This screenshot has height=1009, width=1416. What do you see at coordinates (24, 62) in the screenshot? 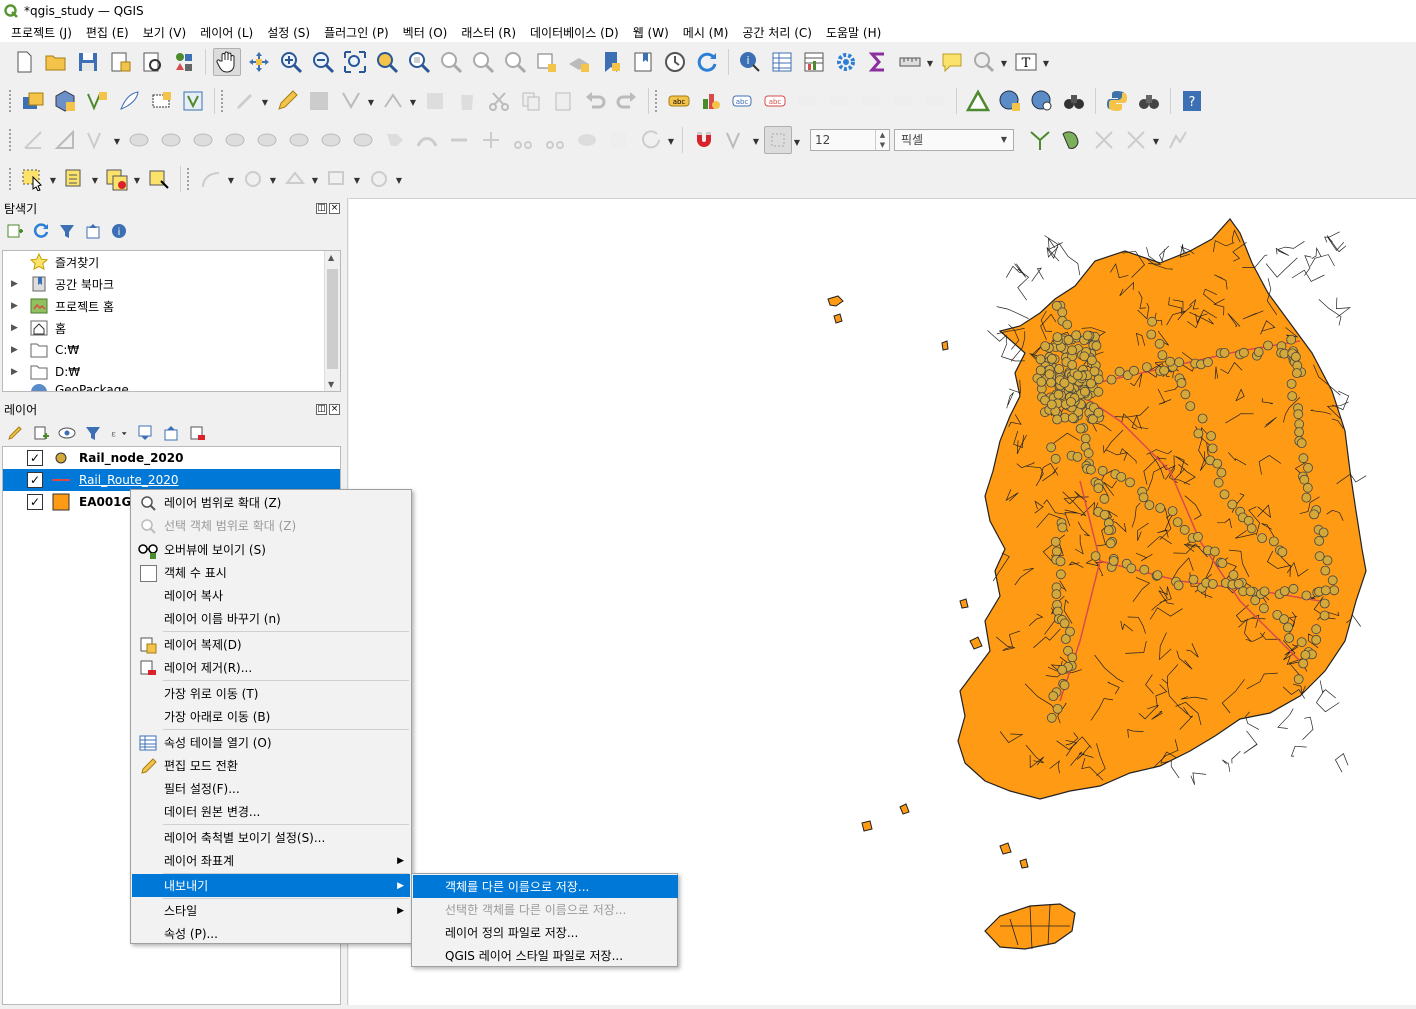
I see `new-project-button` at bounding box center [24, 62].